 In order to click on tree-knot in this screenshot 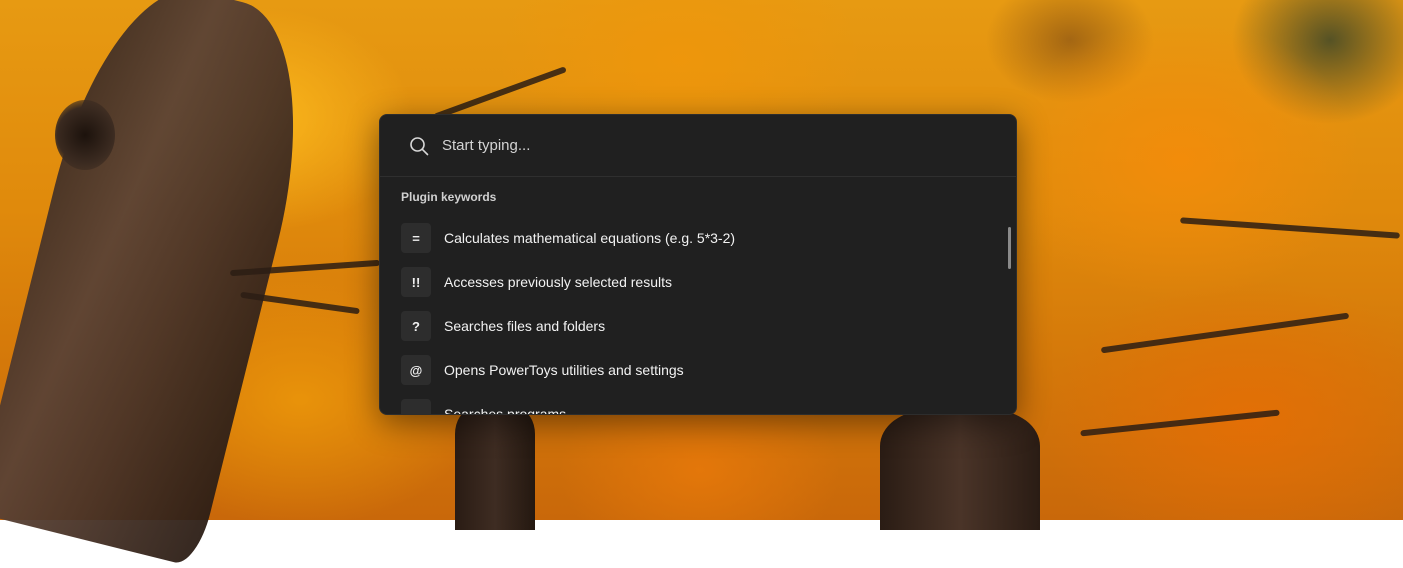, I will do `click(85, 135)`.